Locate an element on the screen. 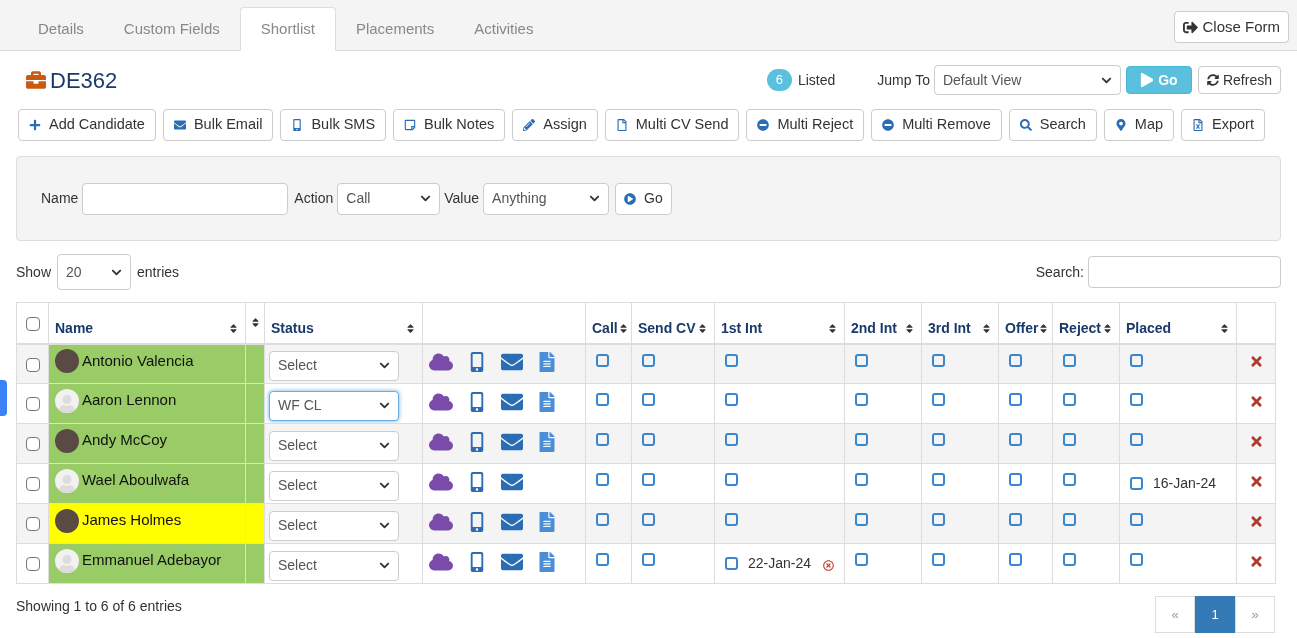 The width and height of the screenshot is (1297, 638). tab: Shortlist is located at coordinates (287, 29).